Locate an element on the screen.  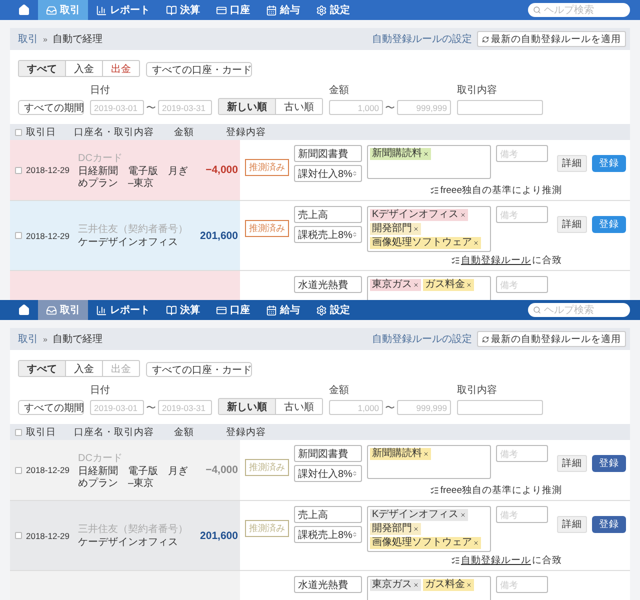
date-label: 日付 is located at coordinates (100, 390).